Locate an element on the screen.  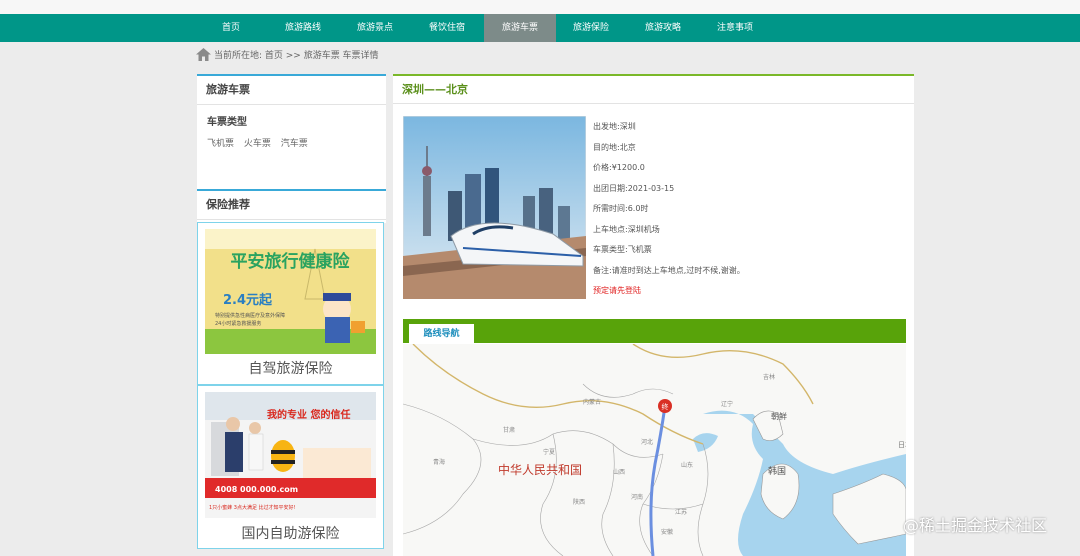
route-nav-bar: 路线导航 is located at coordinates (654, 331).